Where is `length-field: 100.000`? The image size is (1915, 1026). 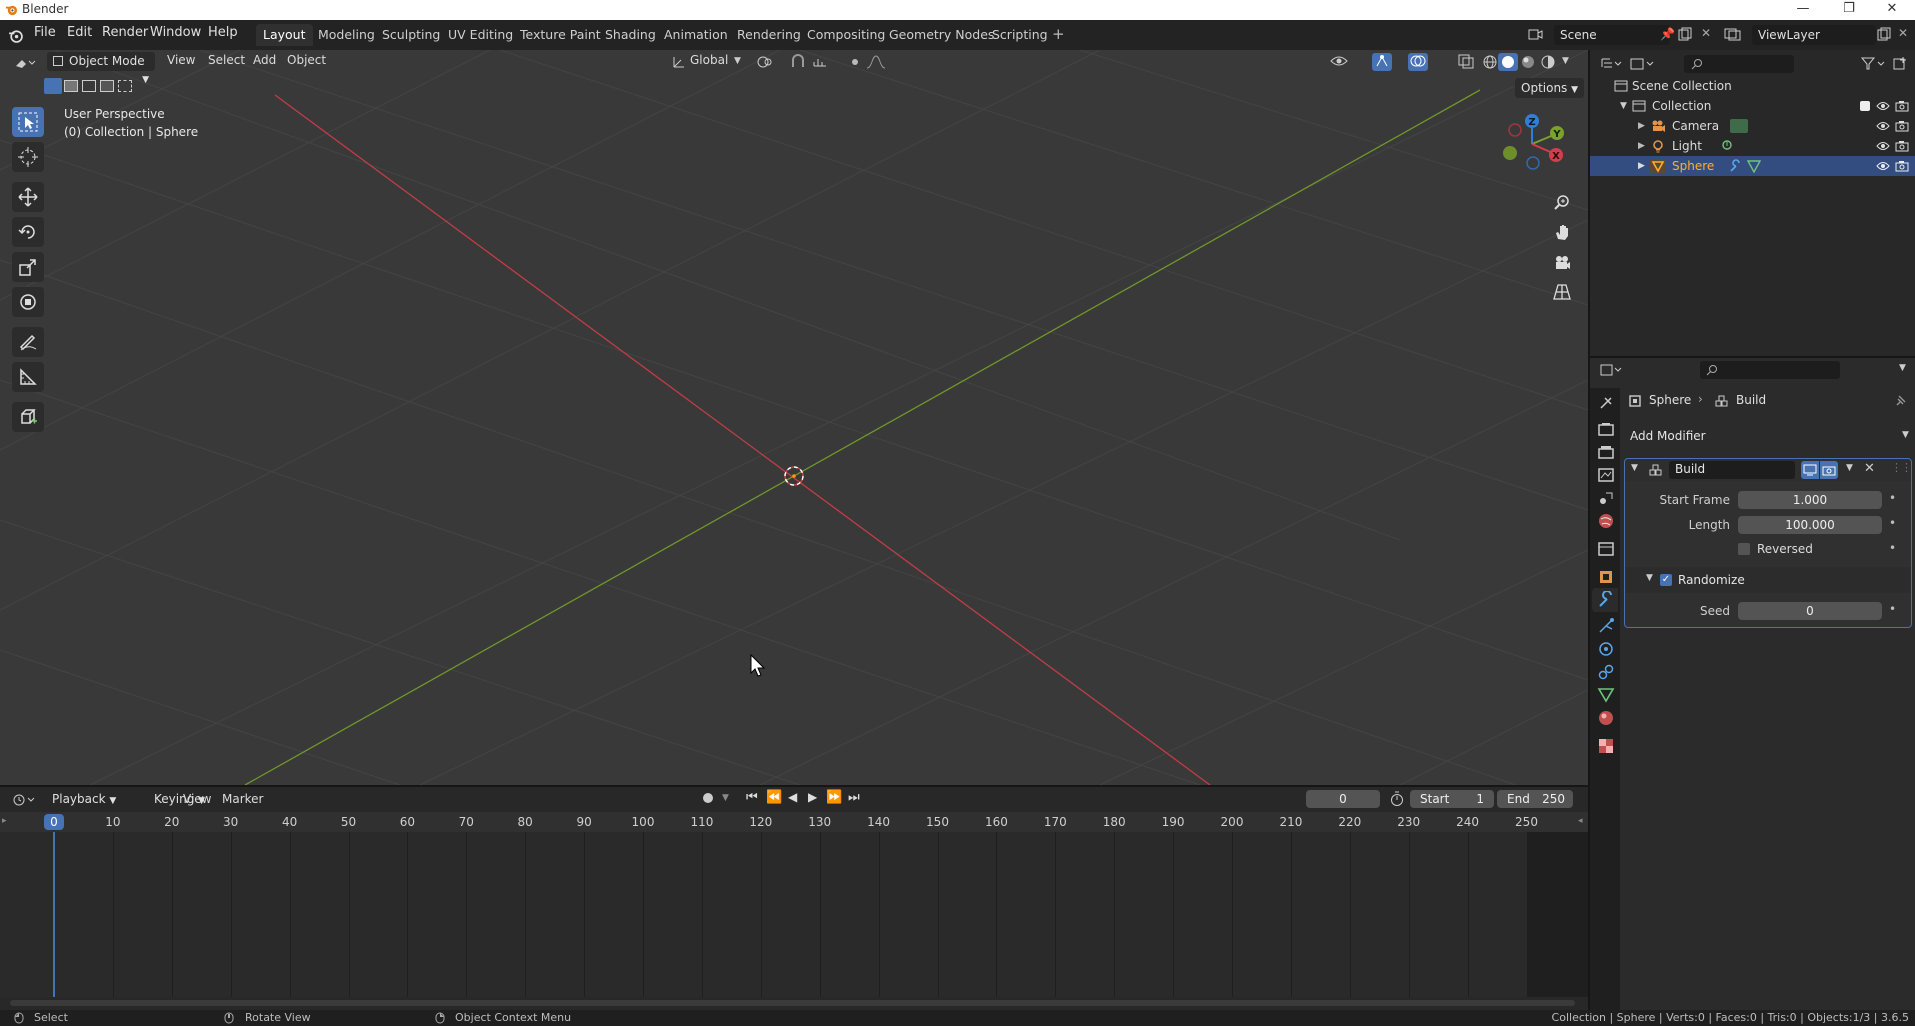 length-field: 100.000 is located at coordinates (1810, 525).